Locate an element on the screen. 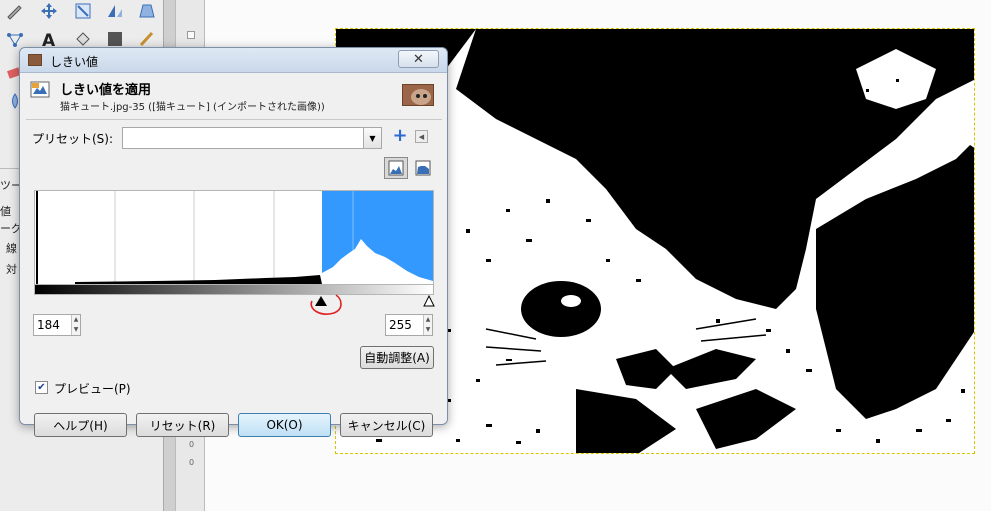  tool-options-label-target: 対 is located at coordinates (11, 269).